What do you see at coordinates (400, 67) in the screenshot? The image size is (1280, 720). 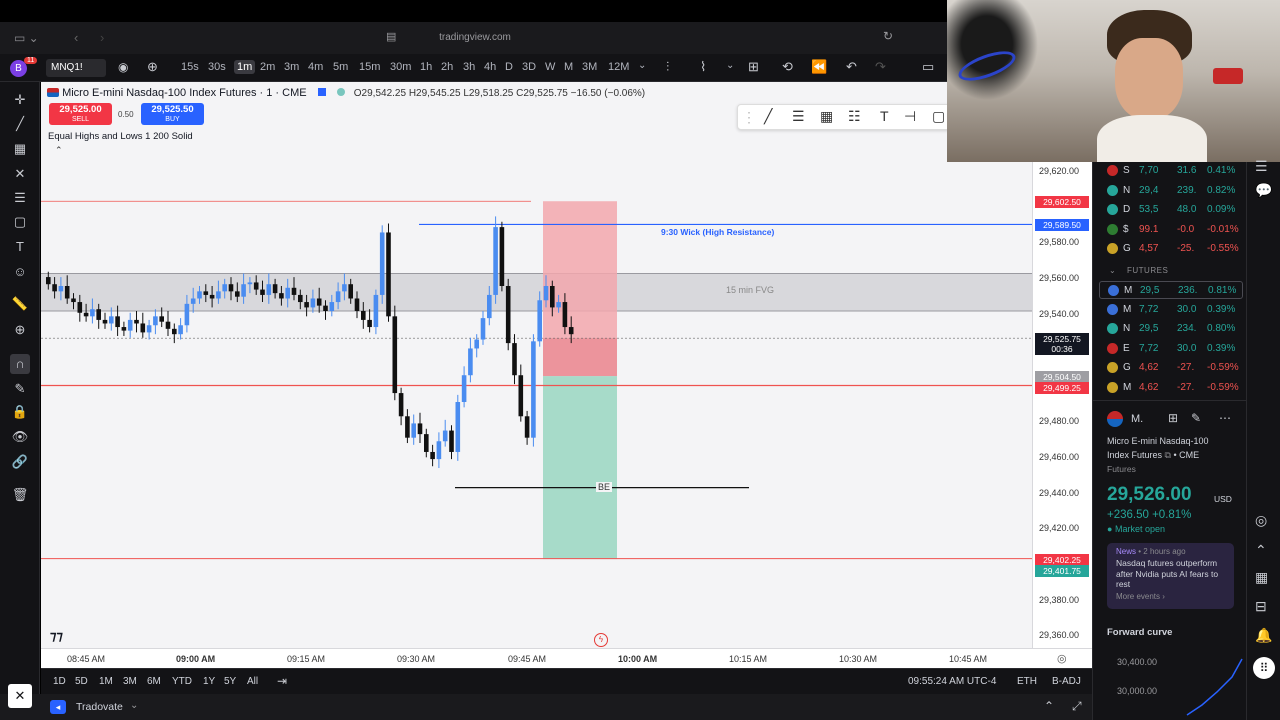 I see `tf-30m: 30m` at bounding box center [400, 67].